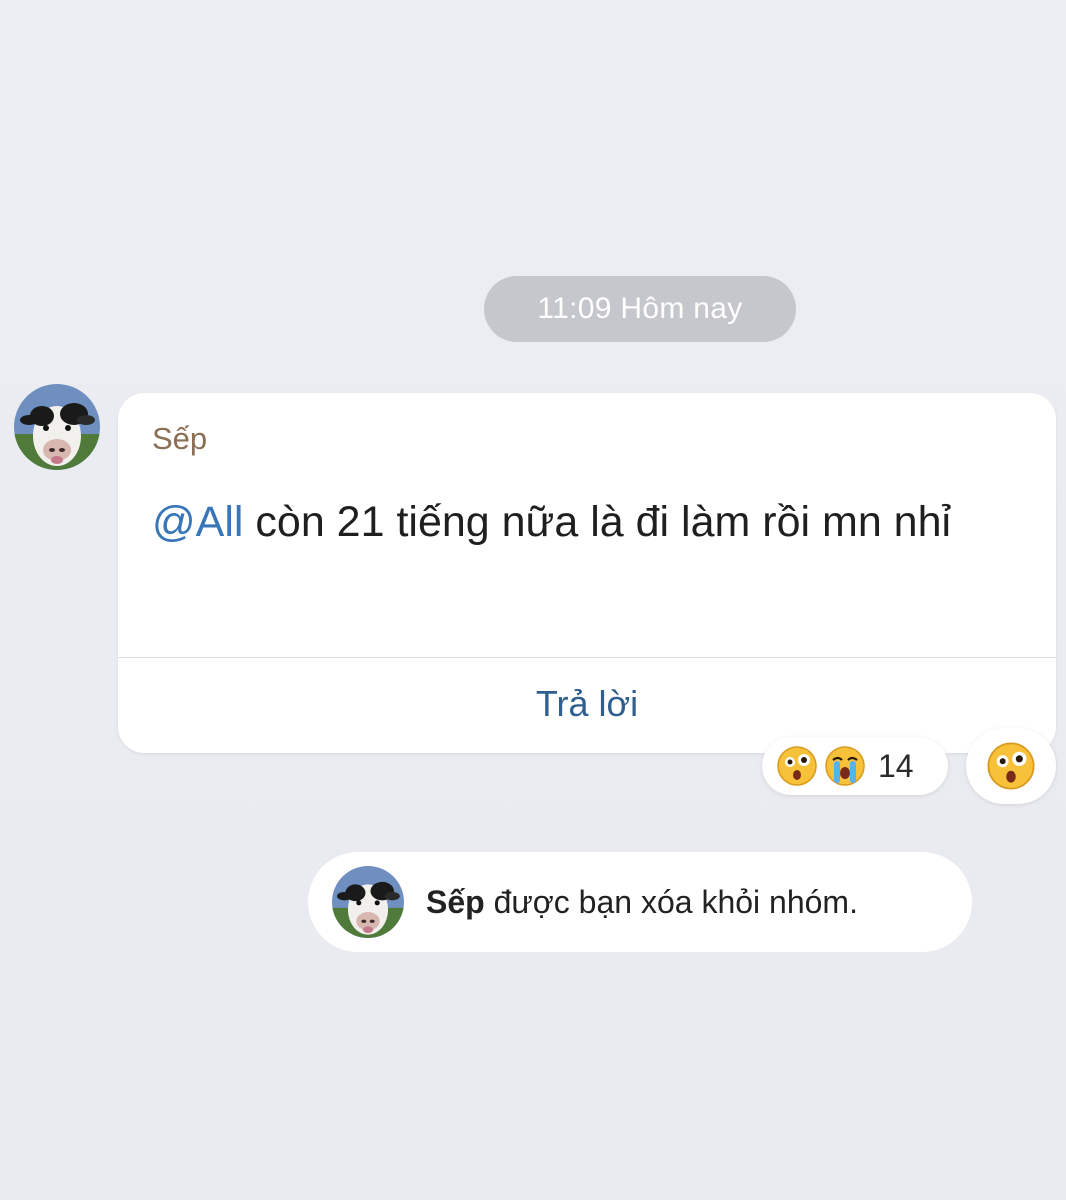 The height and width of the screenshot is (1200, 1066). What do you see at coordinates (597, 522) in the screenshot?
I see `message-body: còn 21 tiếng nữa là đi làm rồi mn nhỉ` at bounding box center [597, 522].